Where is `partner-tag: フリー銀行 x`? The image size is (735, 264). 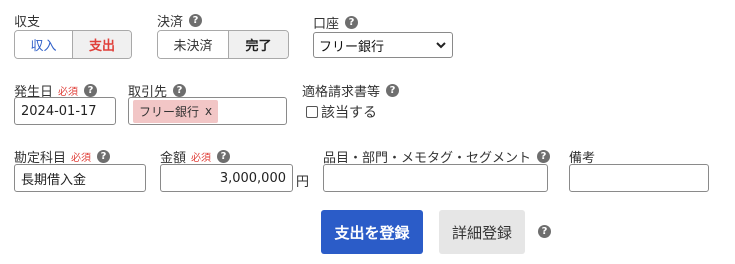
partner-tag: フリー銀行 x is located at coordinates (176, 111).